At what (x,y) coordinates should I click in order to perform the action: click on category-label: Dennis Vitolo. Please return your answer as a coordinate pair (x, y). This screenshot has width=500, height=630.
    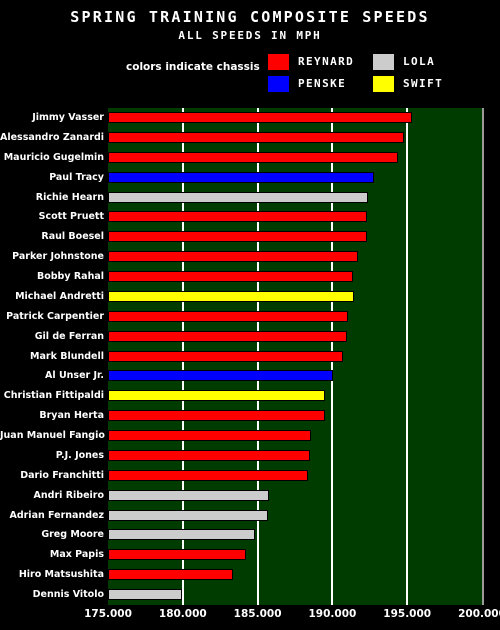
    Looking at the image, I should click on (68, 595).